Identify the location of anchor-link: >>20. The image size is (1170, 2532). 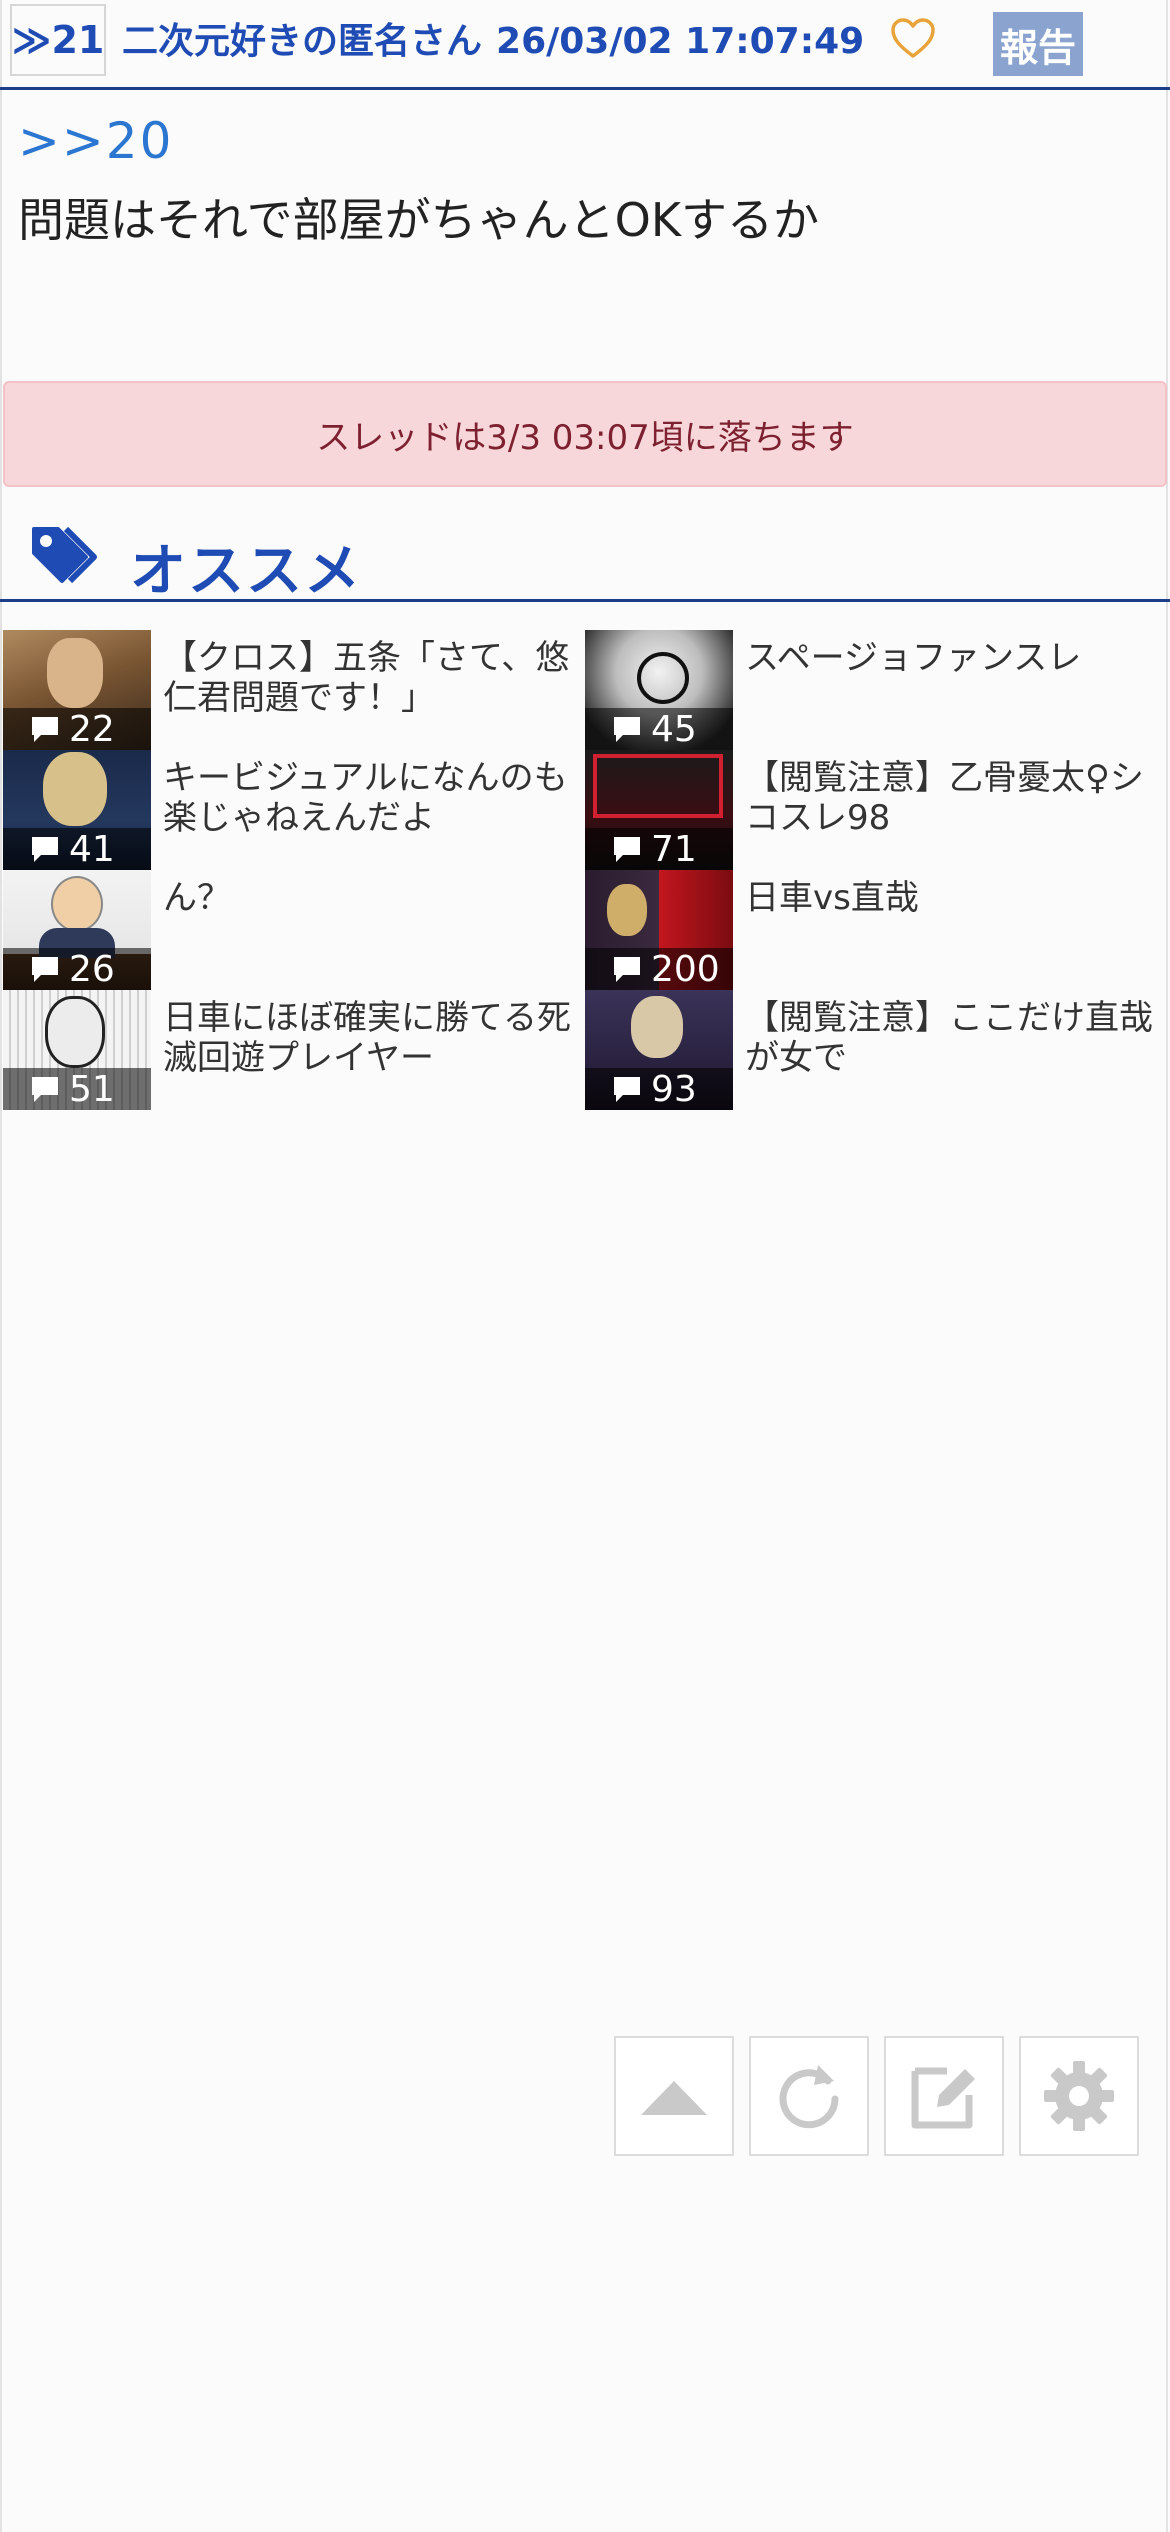
(95, 141).